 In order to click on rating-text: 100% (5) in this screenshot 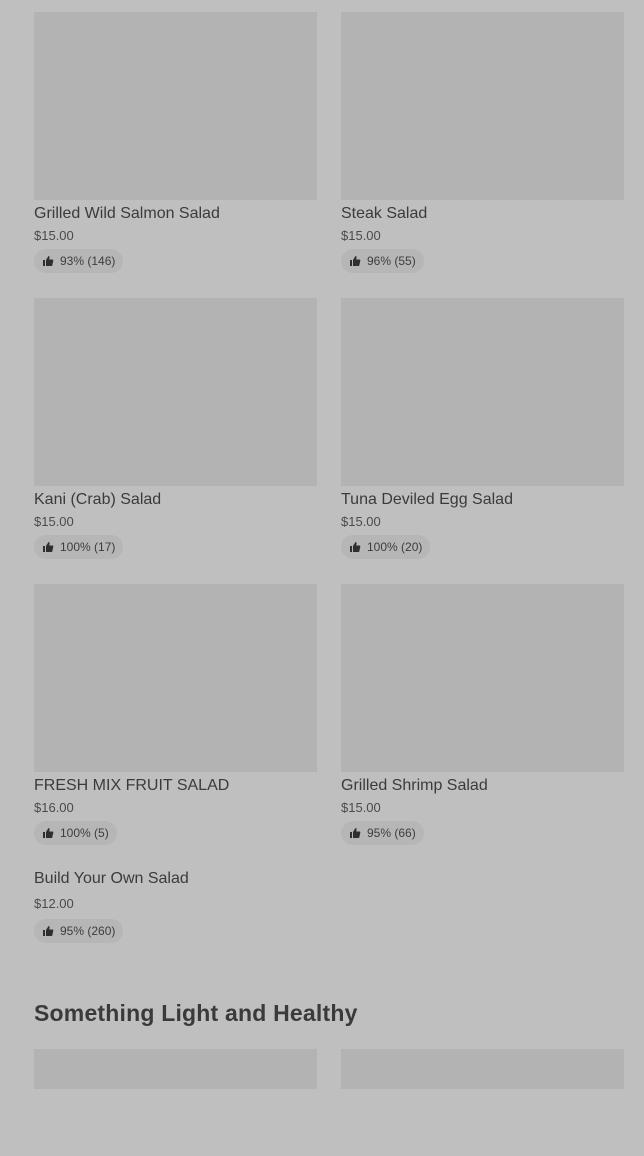, I will do `click(84, 833)`.